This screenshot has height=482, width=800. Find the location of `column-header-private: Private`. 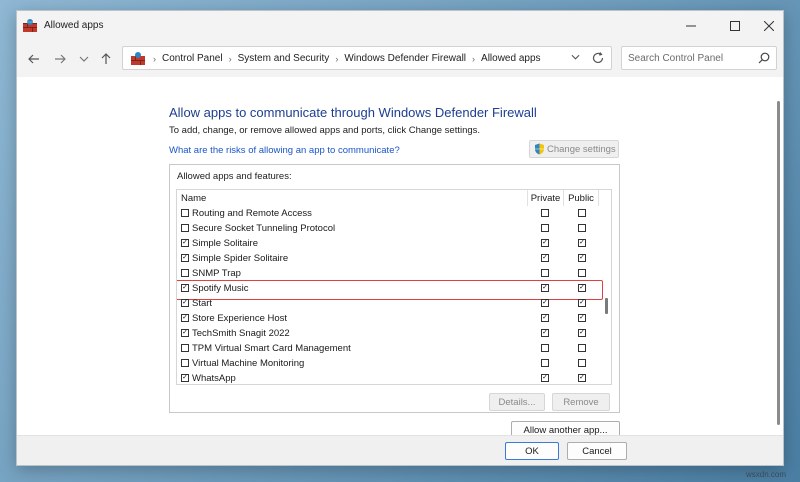

column-header-private: Private is located at coordinates (545, 198).